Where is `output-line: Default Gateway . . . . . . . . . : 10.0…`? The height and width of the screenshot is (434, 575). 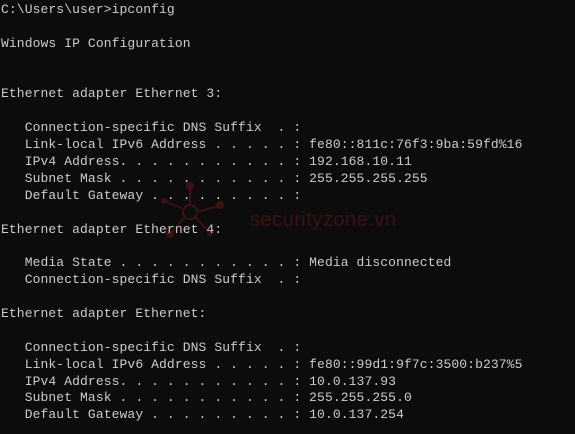
output-line: Default Gateway . . . . . . . . . : 10.0… is located at coordinates (202, 415).